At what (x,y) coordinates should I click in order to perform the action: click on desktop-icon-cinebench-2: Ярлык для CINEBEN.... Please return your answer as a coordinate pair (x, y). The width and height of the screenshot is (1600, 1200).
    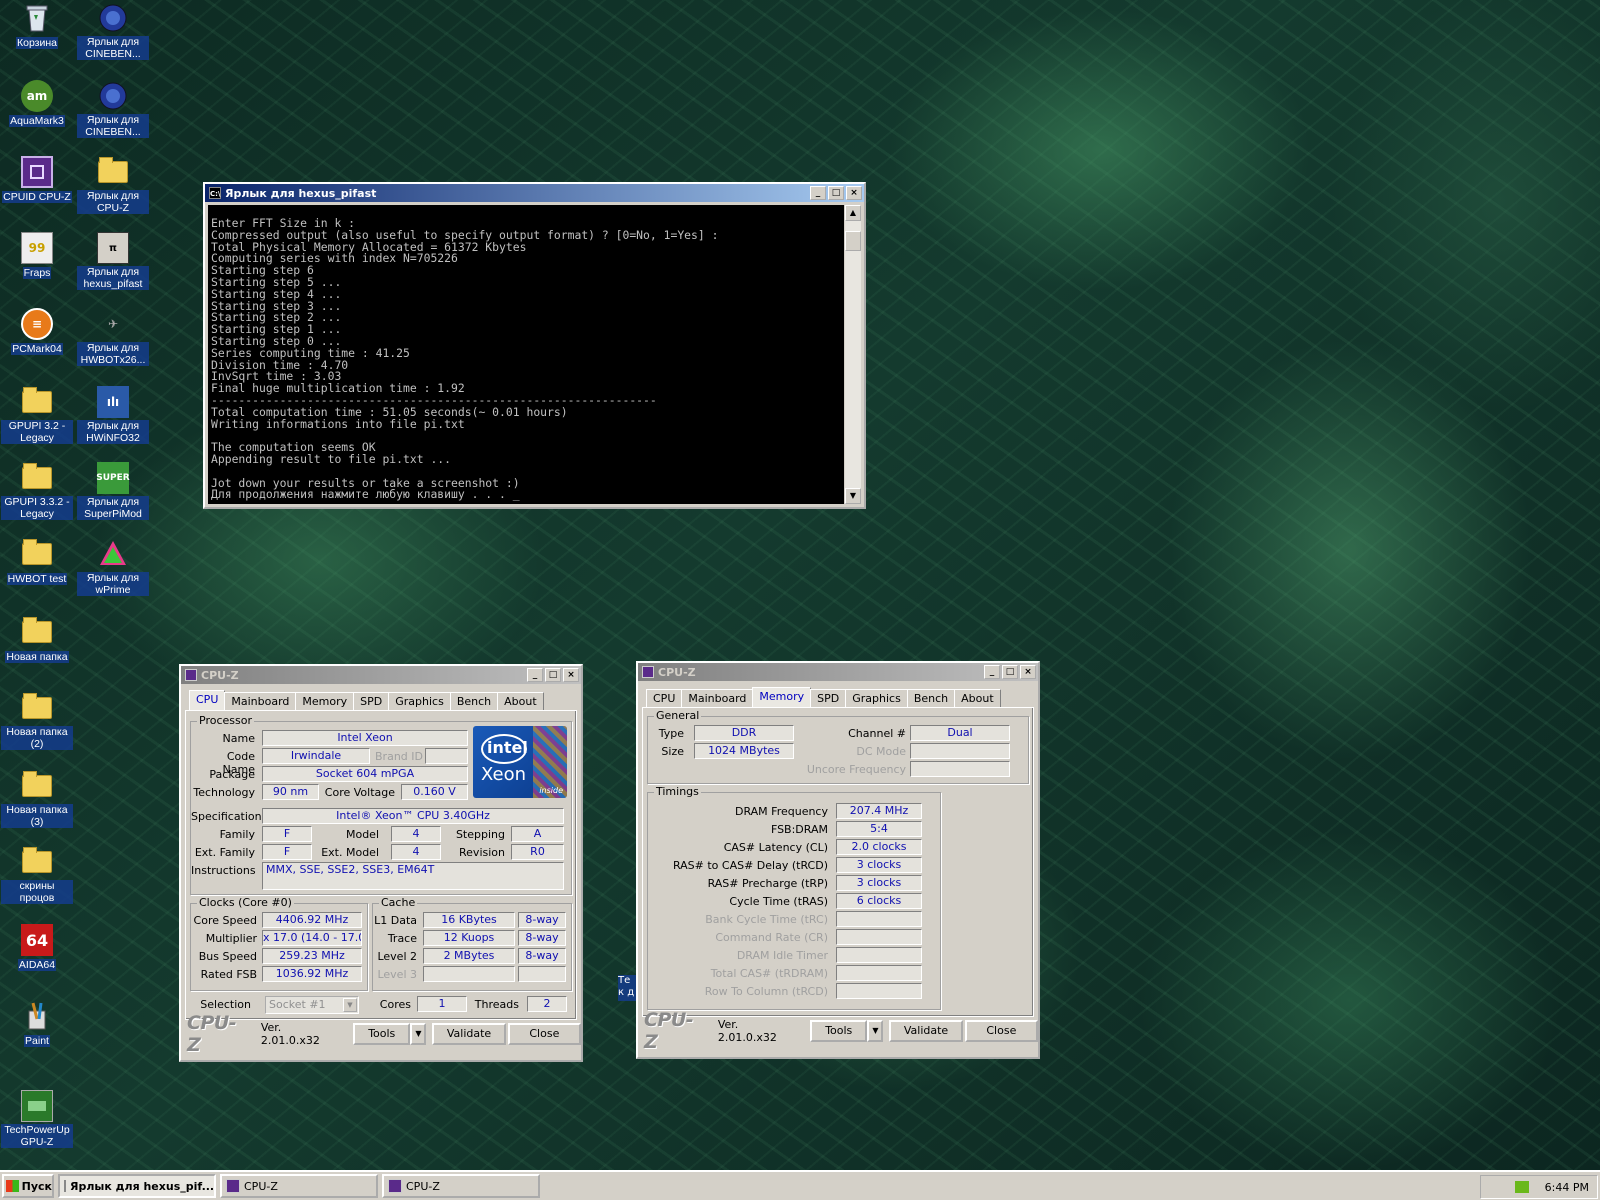
    Looking at the image, I should click on (113, 109).